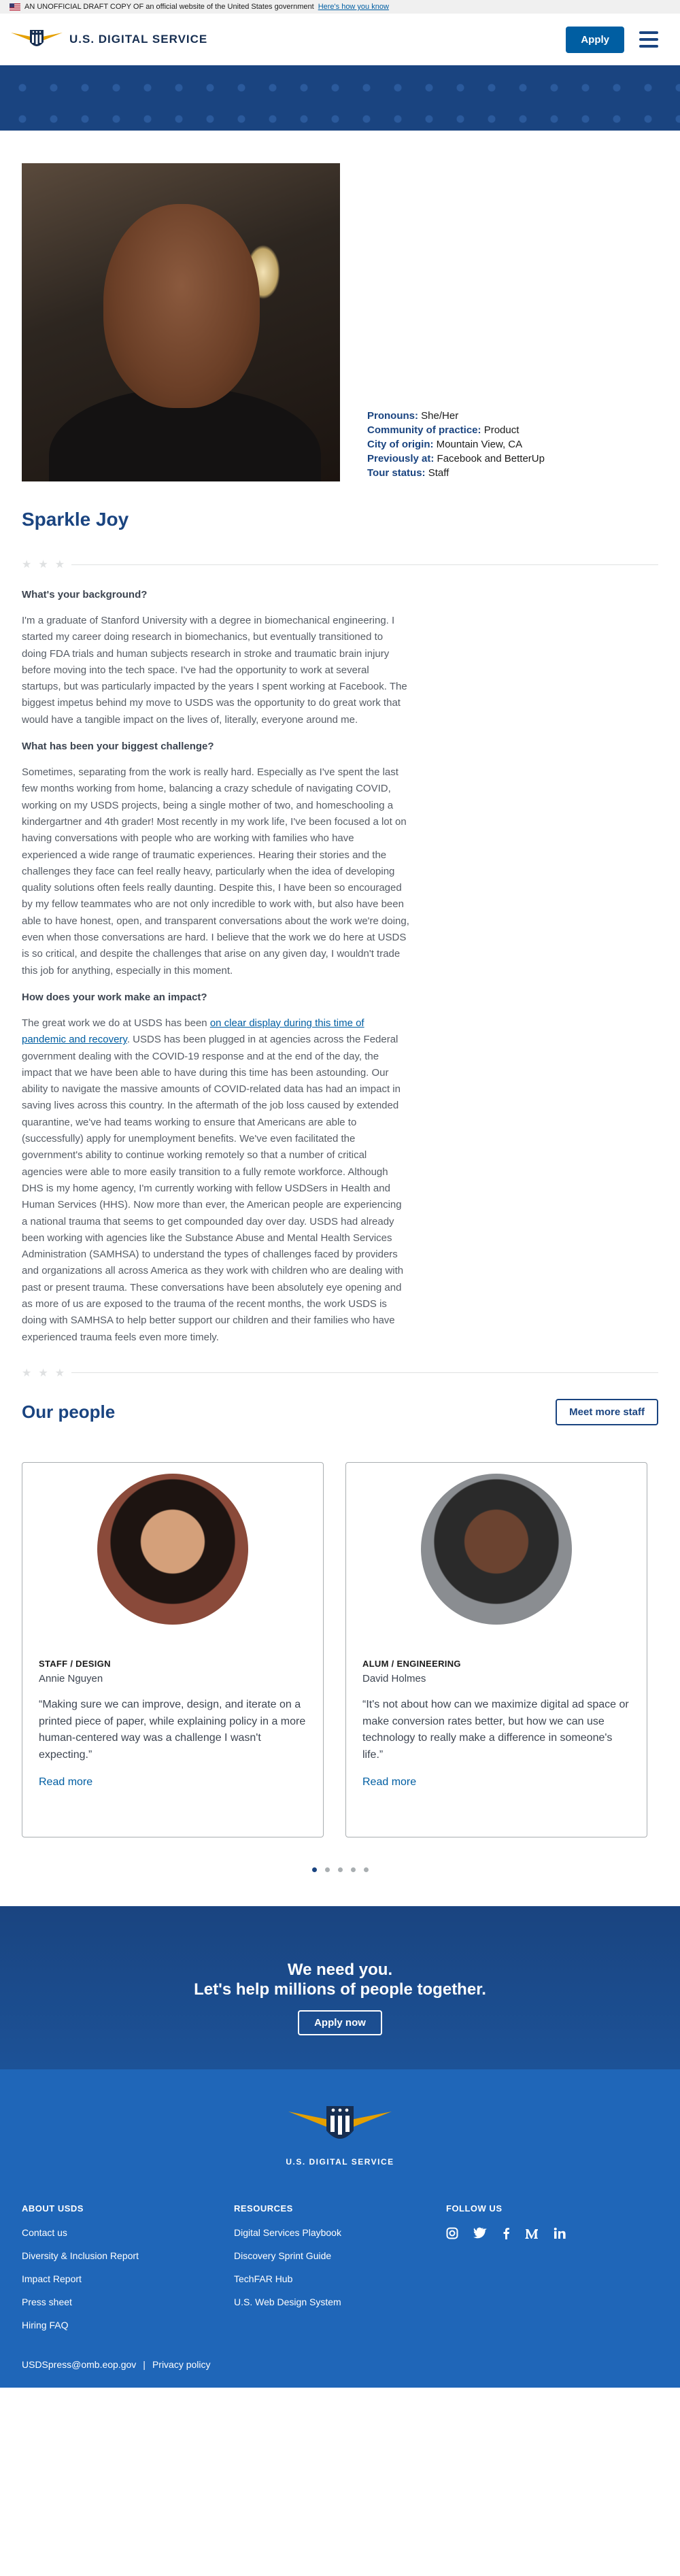  What do you see at coordinates (475, 2208) in the screenshot?
I see `footer-follow-title: FOLLOW US` at bounding box center [475, 2208].